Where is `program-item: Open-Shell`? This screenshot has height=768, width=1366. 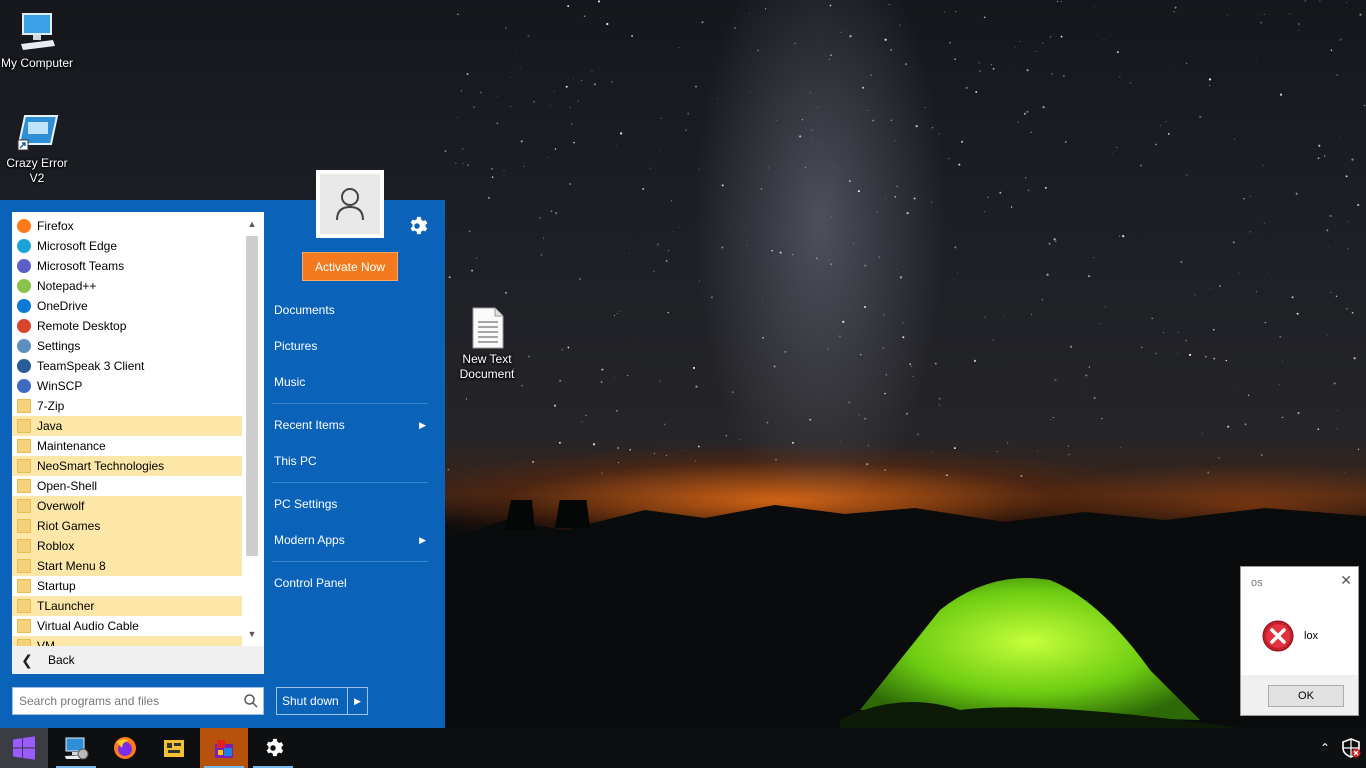 program-item: Open-Shell is located at coordinates (127, 486).